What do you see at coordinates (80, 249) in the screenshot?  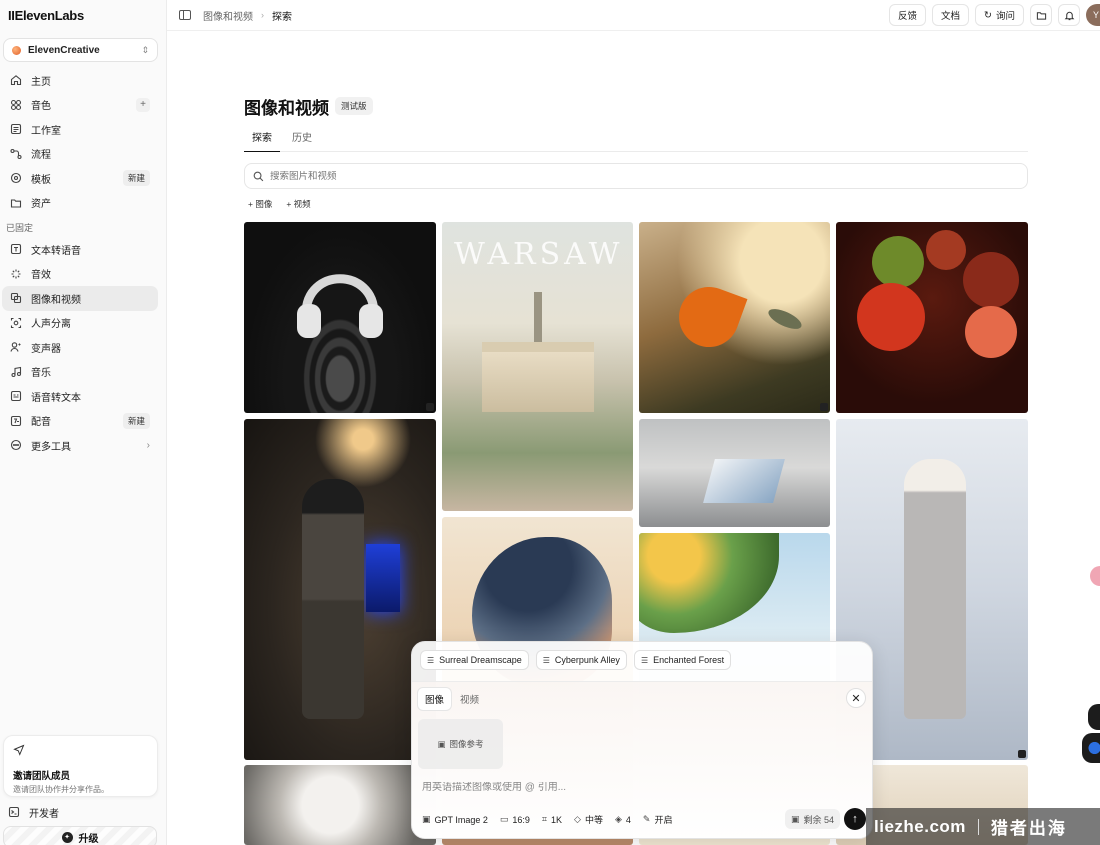 I see `sidebar-item-text-to-speech: 文本转语音` at bounding box center [80, 249].